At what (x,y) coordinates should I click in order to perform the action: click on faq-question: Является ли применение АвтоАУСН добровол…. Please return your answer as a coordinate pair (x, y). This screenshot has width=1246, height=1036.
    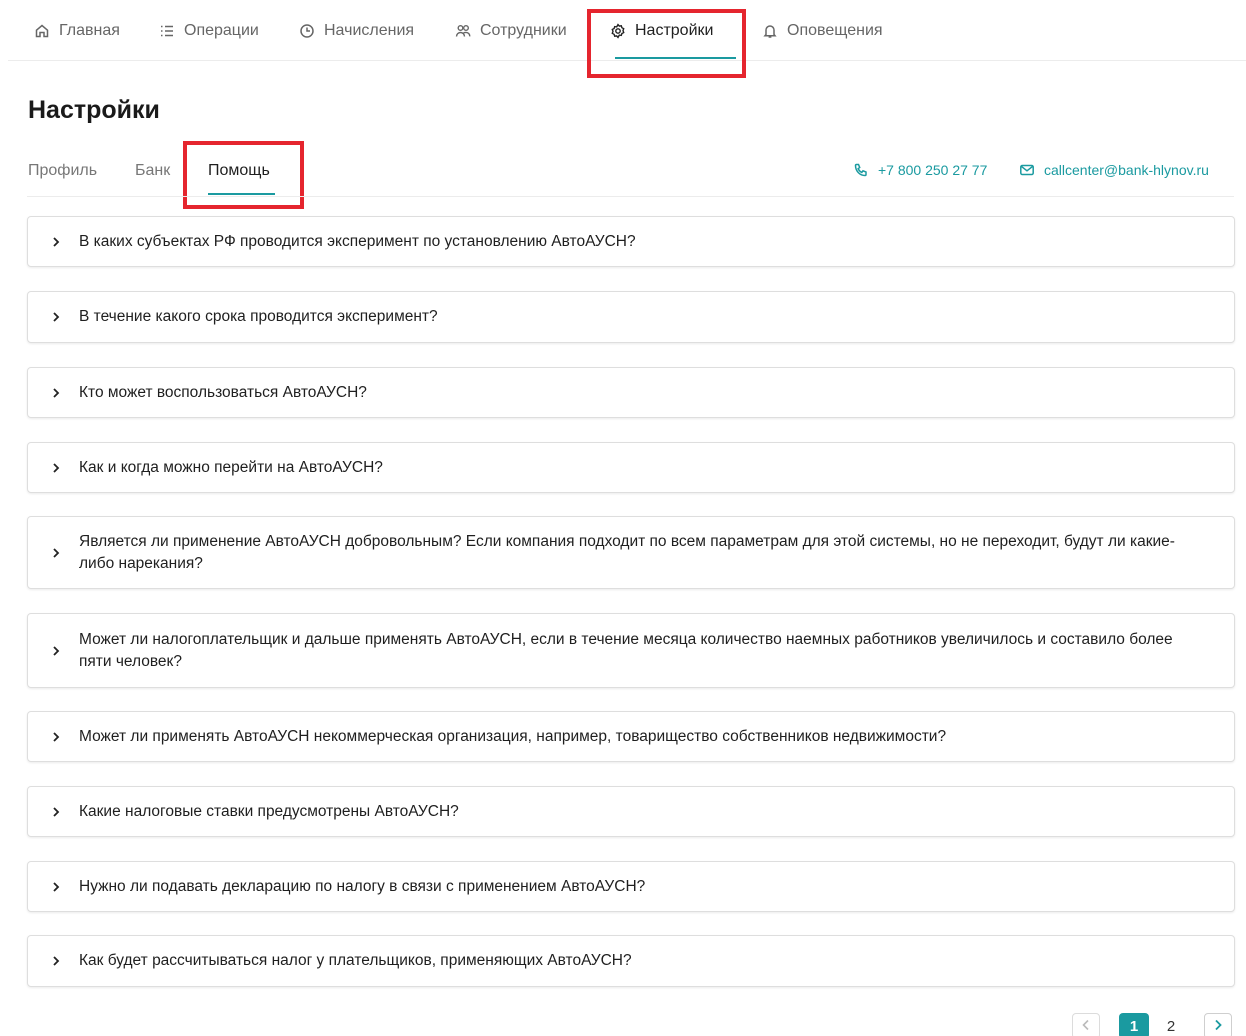
    Looking at the image, I should click on (627, 552).